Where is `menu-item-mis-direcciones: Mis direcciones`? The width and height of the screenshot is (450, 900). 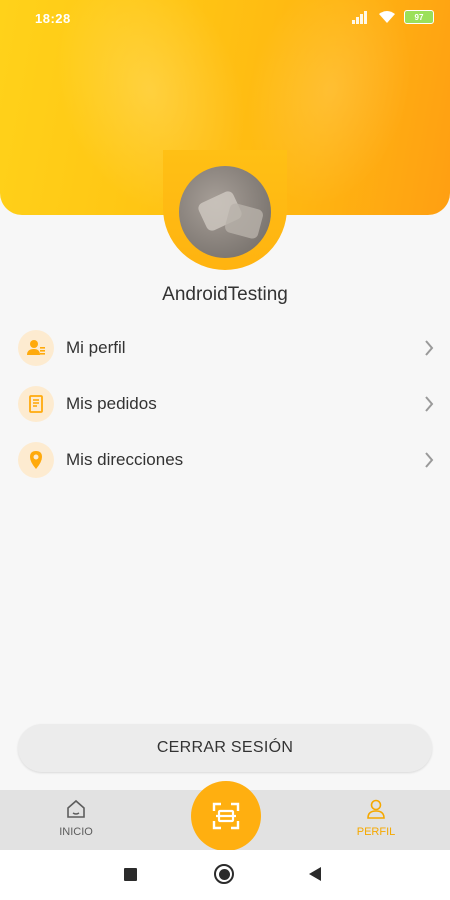 menu-item-mis-direcciones: Mis direcciones is located at coordinates (228, 460).